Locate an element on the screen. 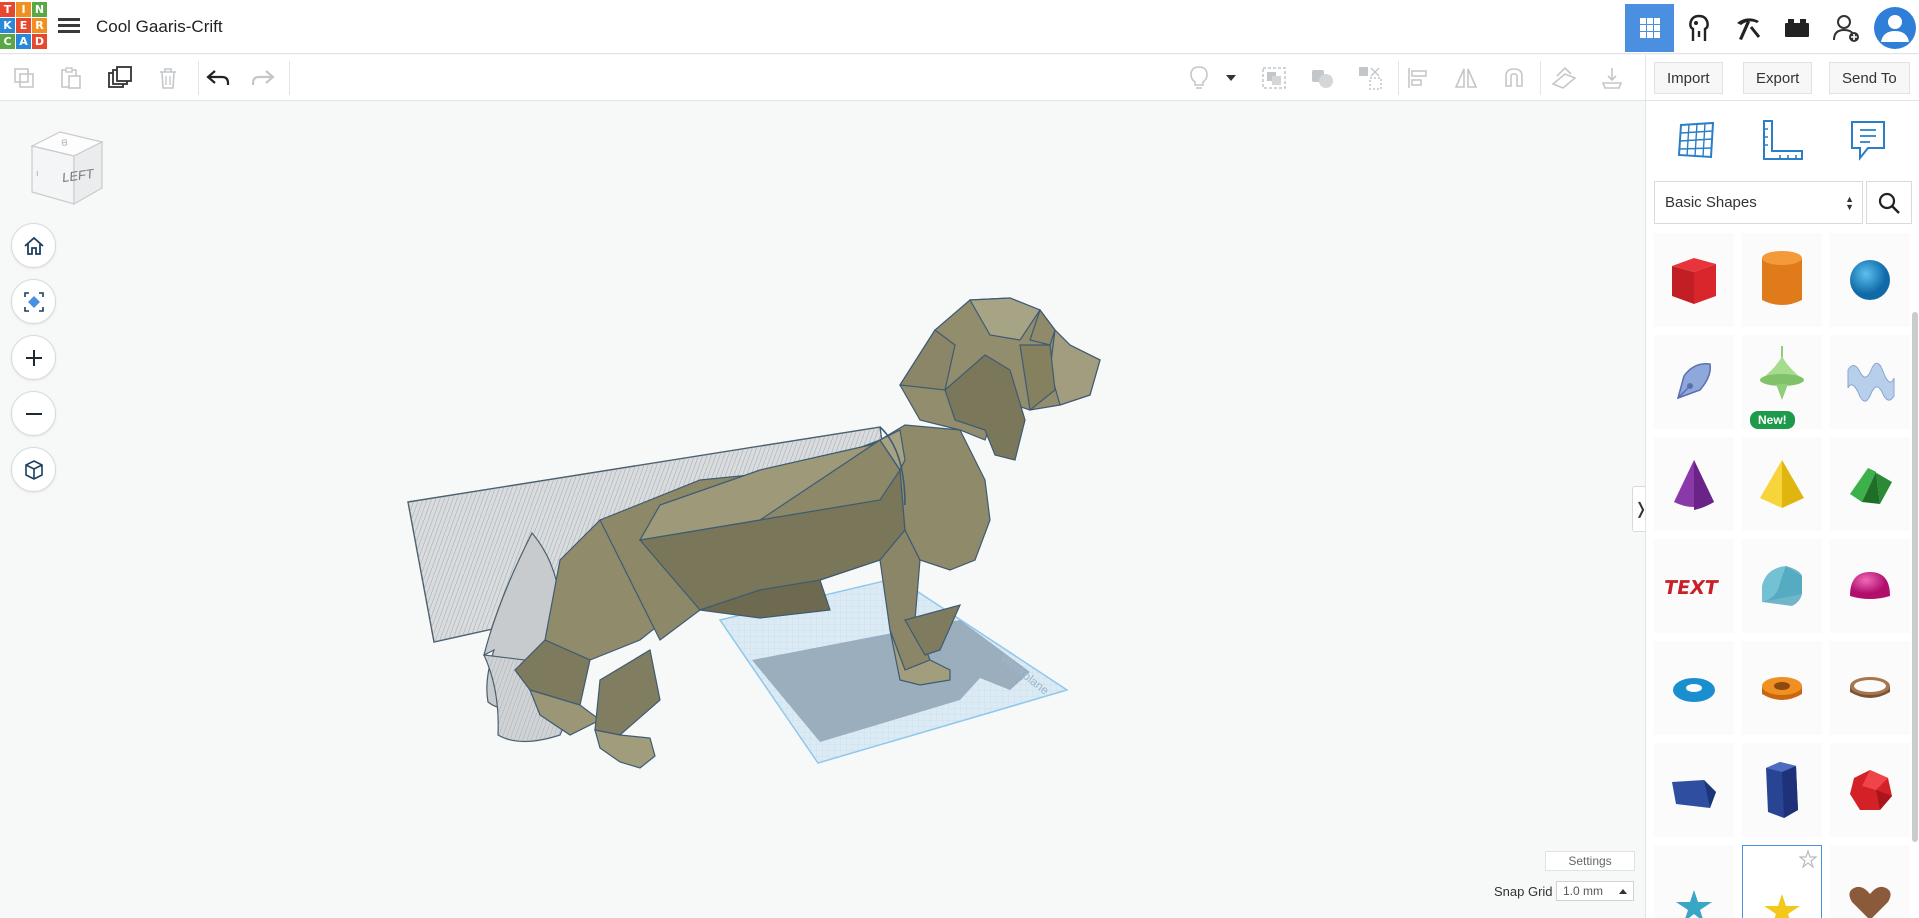  svg-text: ı is located at coordinates (37, 173).